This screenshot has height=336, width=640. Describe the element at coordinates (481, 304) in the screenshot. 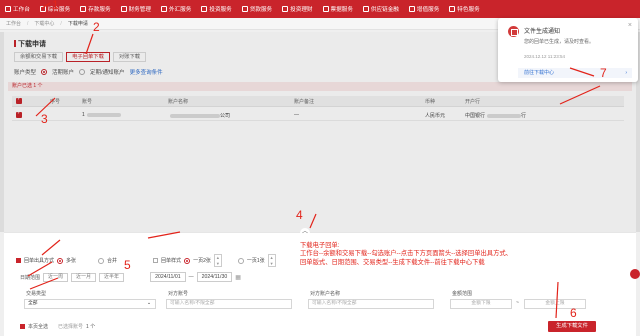

I see `amount-min-input: 金额下限` at that location.